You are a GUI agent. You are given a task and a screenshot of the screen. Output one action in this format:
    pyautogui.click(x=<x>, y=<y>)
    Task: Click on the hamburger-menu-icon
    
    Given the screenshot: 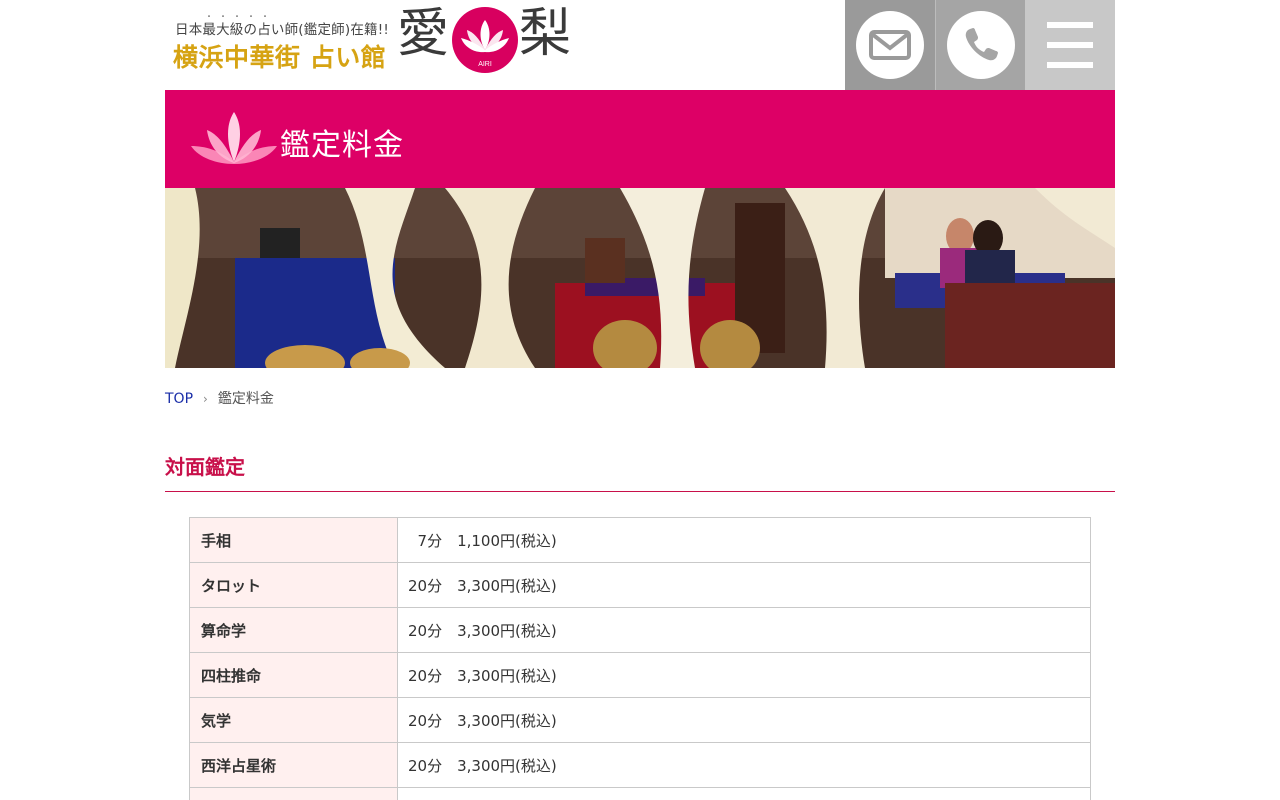 What is the action you would take?
    pyautogui.click(x=1070, y=45)
    